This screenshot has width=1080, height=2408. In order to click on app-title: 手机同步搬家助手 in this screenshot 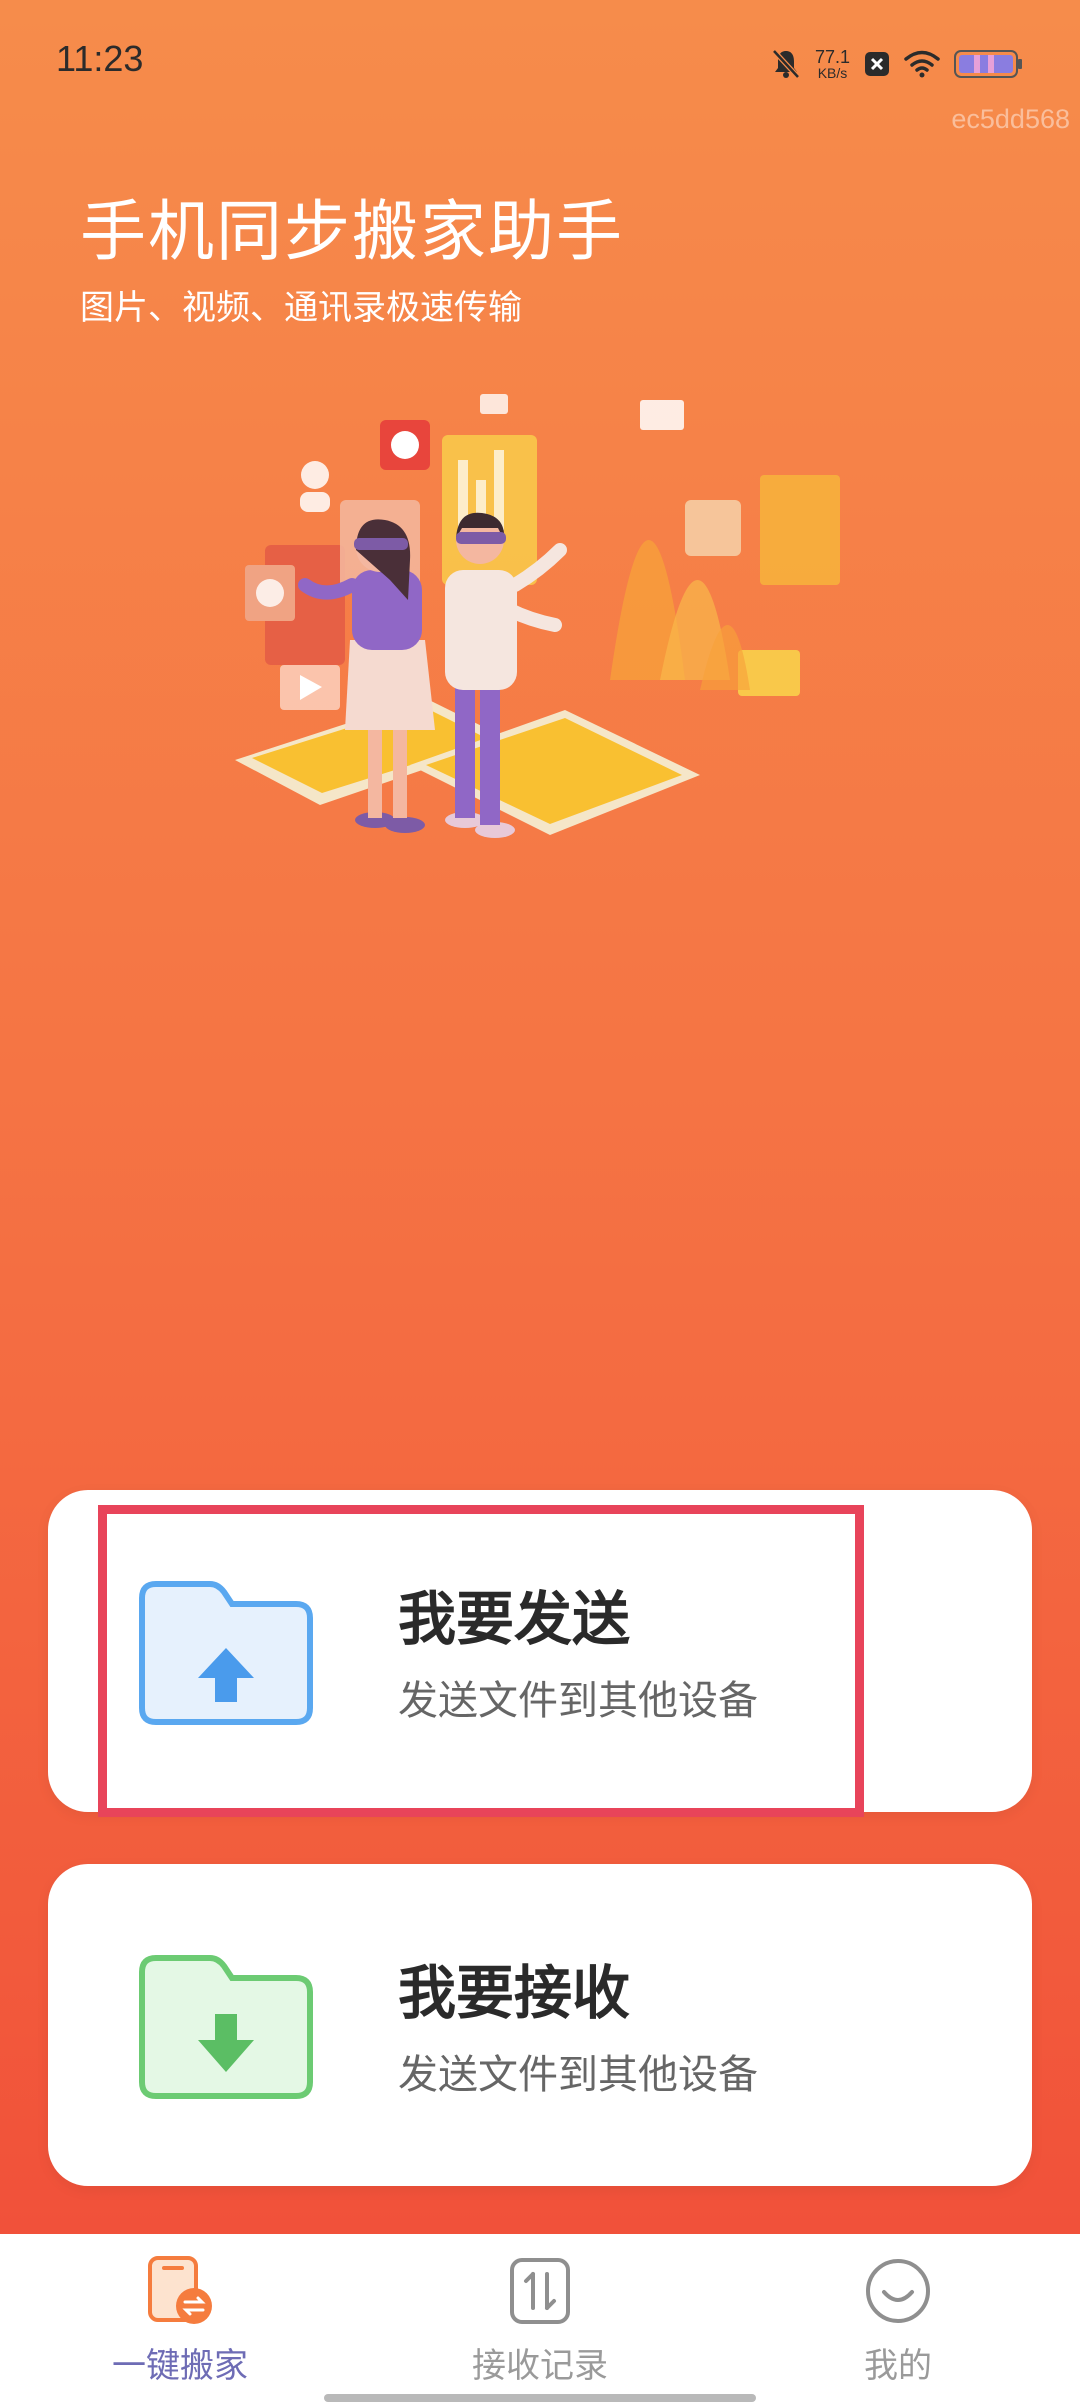, I will do `click(352, 231)`.